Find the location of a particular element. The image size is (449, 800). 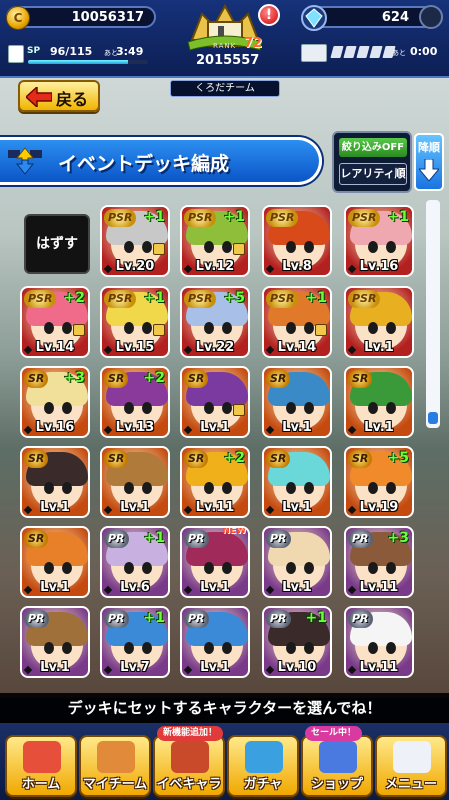

character-card: PR +3 Lv.11 is located at coordinates (379, 562).